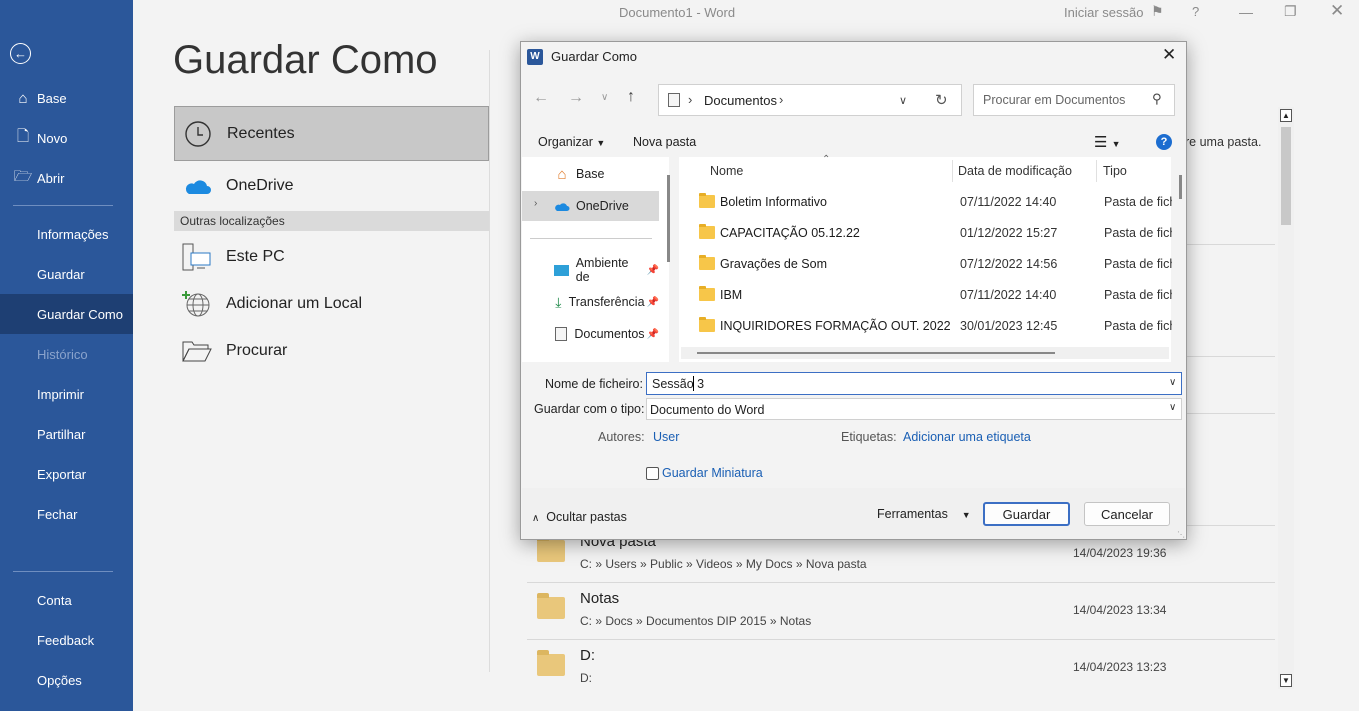 This screenshot has height=711, width=1359. Describe the element at coordinates (1223, 142) in the screenshot. I see `hint-text: re uma pasta.` at that location.